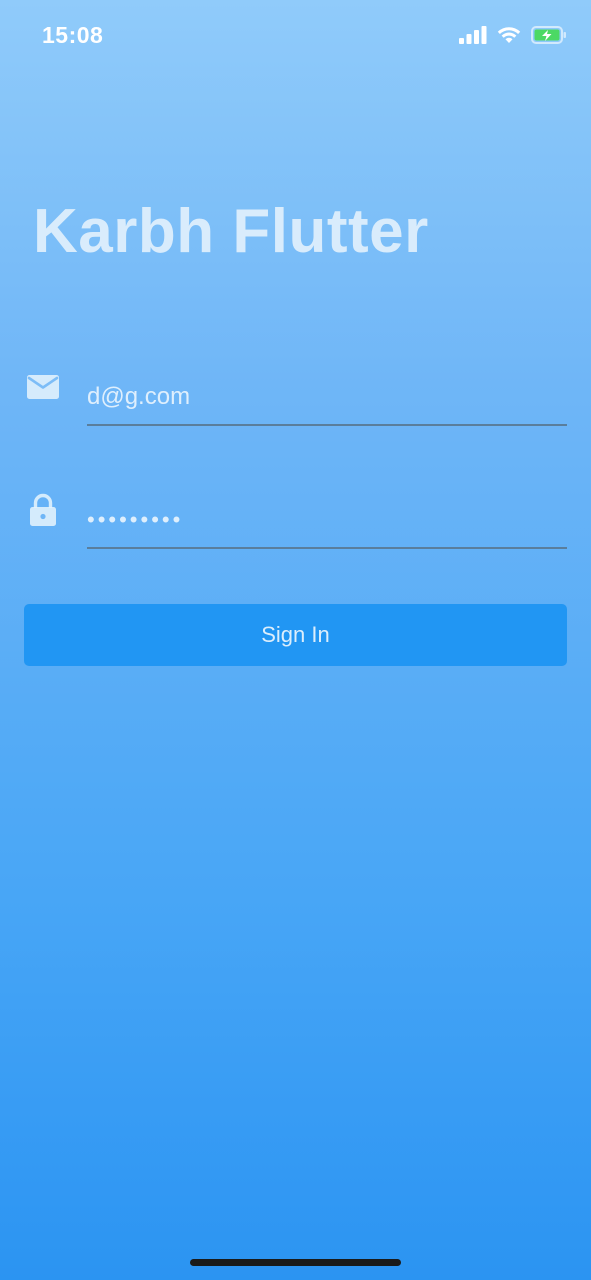 This screenshot has height=1280, width=591. I want to click on app-title: Karbh Flutter, so click(231, 231).